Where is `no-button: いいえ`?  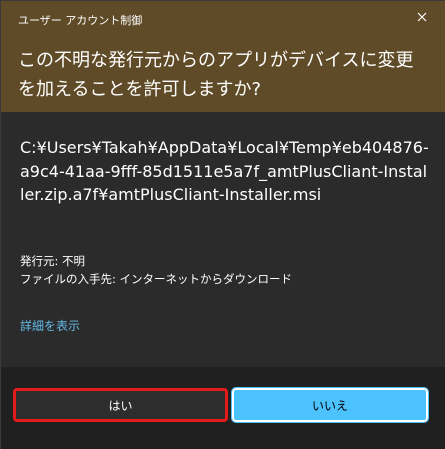 no-button: いいえ is located at coordinates (330, 405).